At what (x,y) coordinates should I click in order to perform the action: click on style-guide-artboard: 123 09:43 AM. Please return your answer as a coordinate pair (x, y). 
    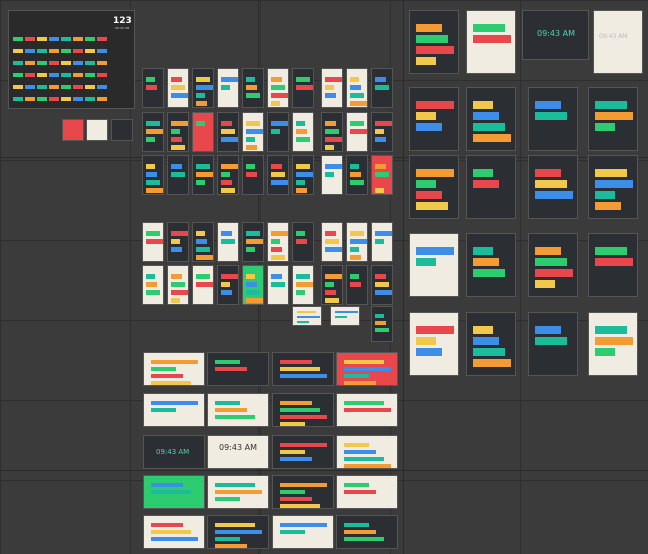
    Looking at the image, I should click on (71, 59).